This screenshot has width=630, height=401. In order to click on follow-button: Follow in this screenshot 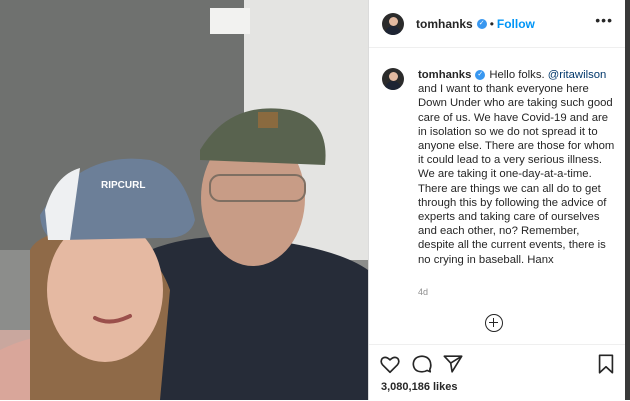, I will do `click(516, 24)`.